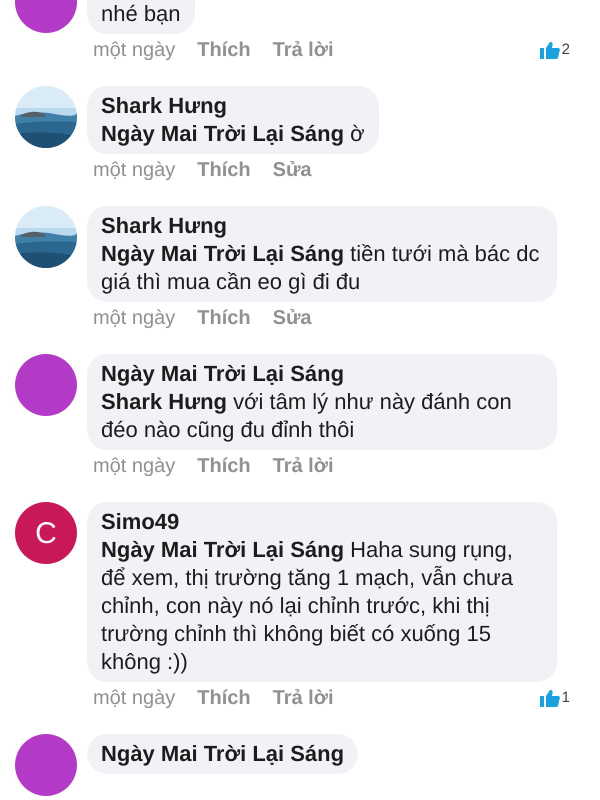 This screenshot has width=600, height=800. Describe the element at coordinates (141, 14) in the screenshot. I see `comment-text: nhé bạn` at that location.